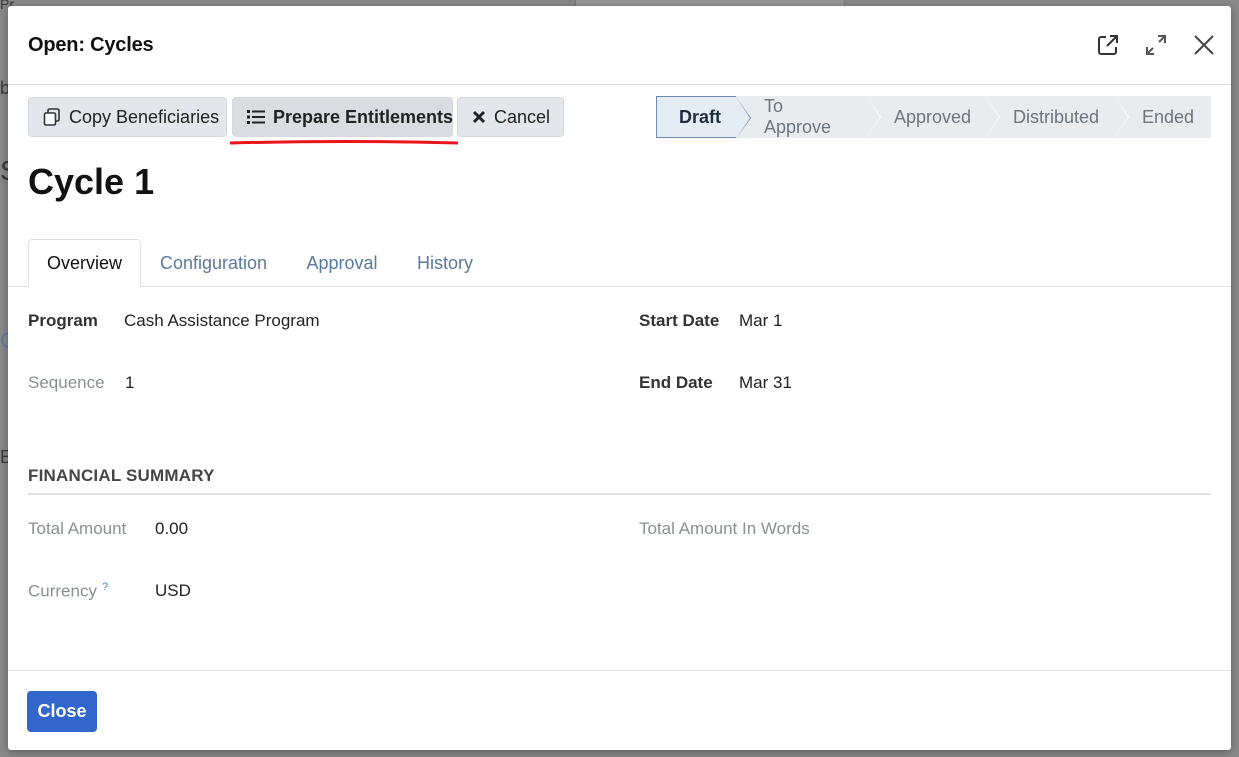 The image size is (1239, 757). Describe the element at coordinates (619, 117) in the screenshot. I see `action-statusbar: Copy Beneficiaries Prepare Entitlements` at that location.